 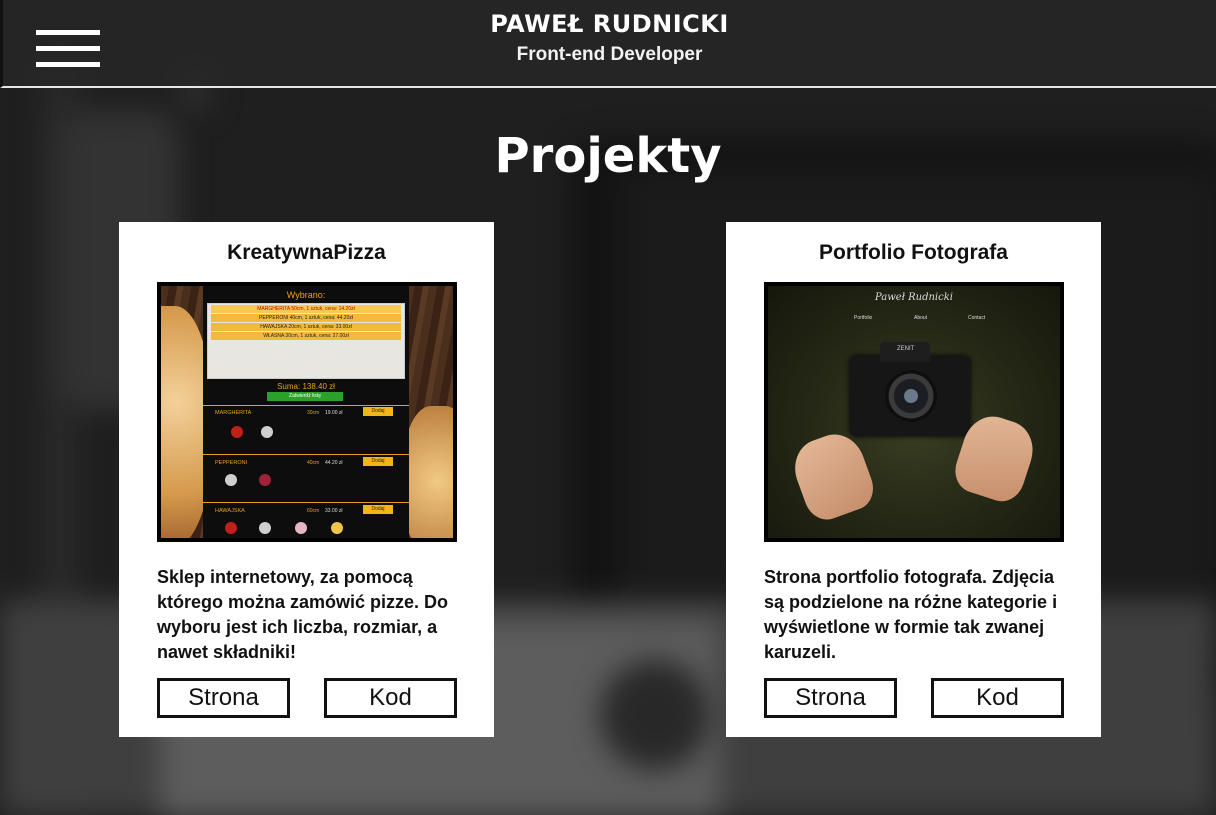 What do you see at coordinates (313, 511) in the screenshot?
I see `preview-pizza-size: 60cm` at bounding box center [313, 511].